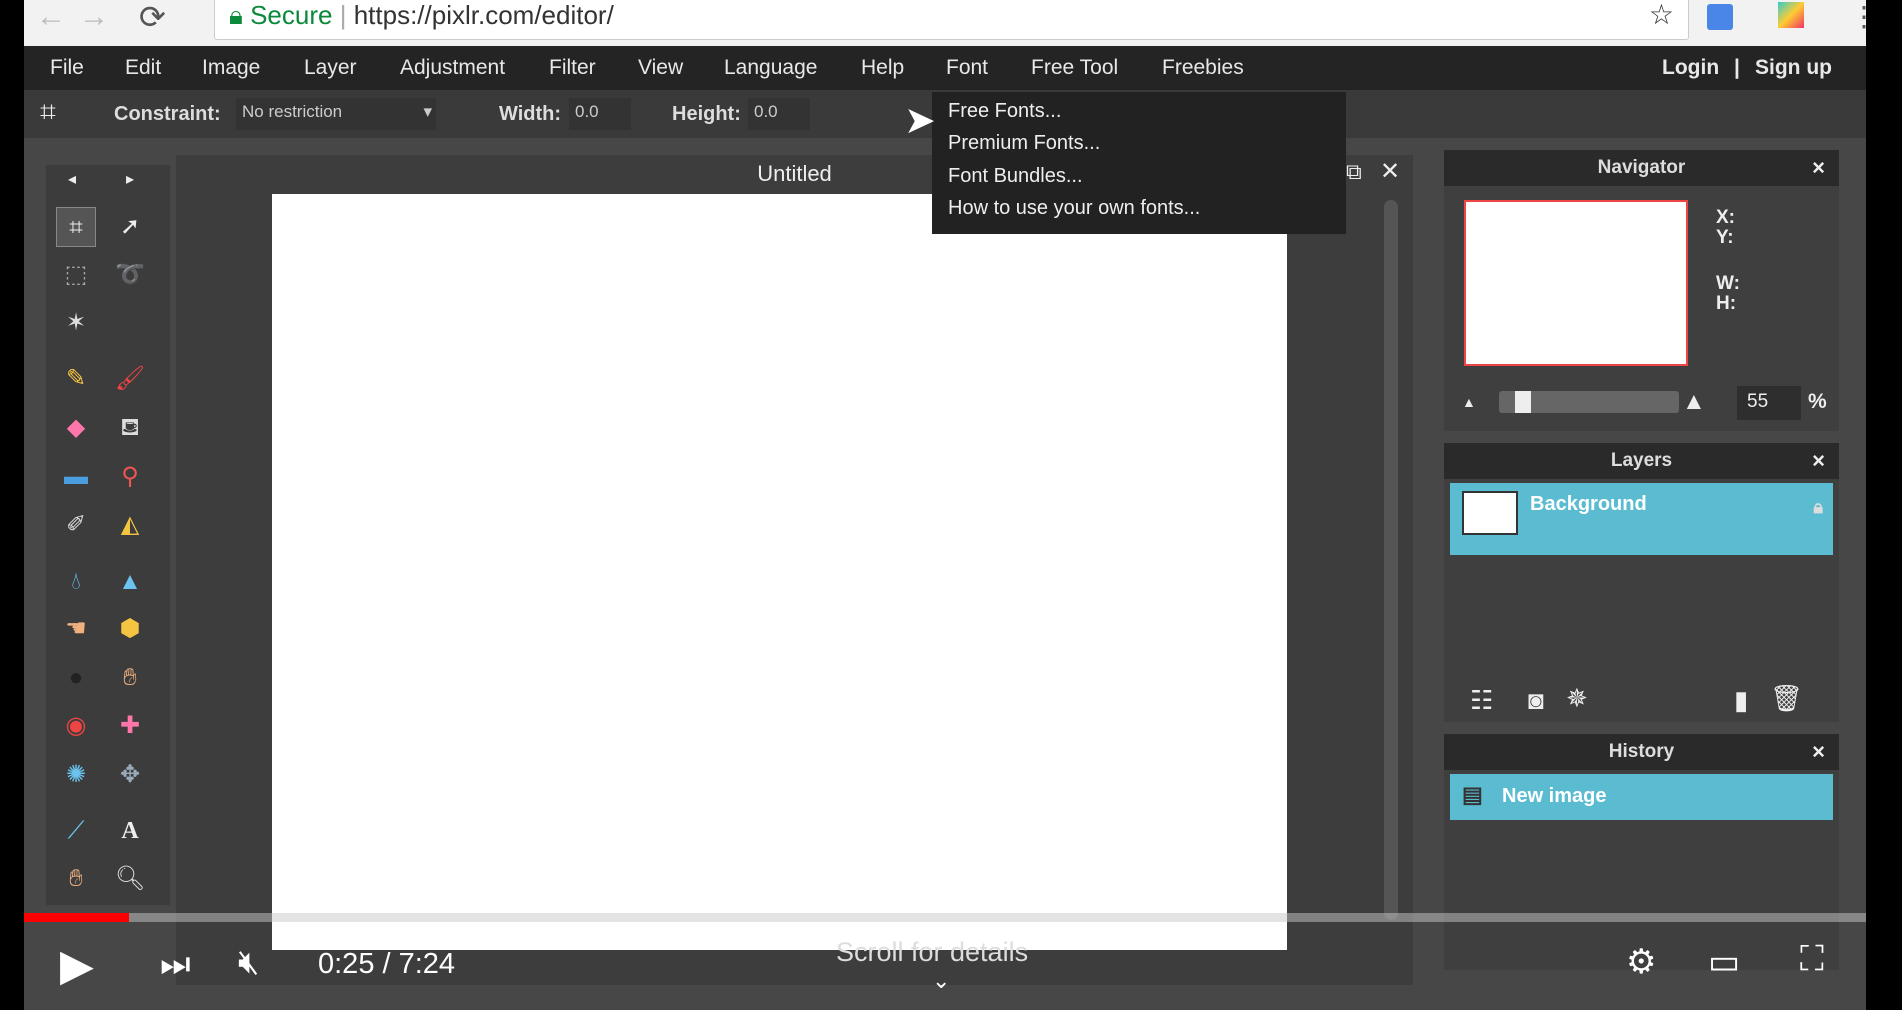  I want to click on gradient-icon: ▬, so click(76, 477).